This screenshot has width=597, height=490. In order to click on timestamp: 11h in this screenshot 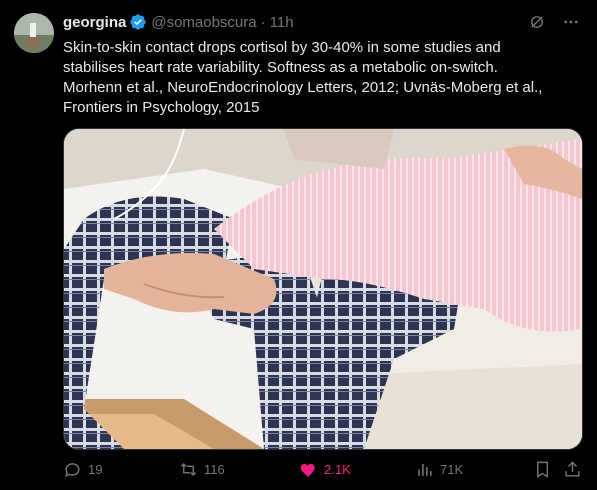, I will do `click(282, 22)`.